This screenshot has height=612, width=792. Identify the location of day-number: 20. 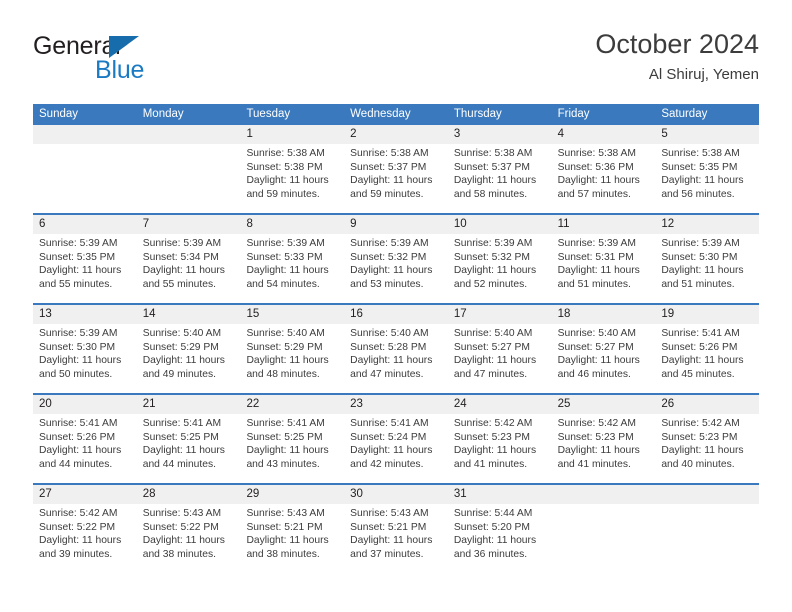
(45, 404).